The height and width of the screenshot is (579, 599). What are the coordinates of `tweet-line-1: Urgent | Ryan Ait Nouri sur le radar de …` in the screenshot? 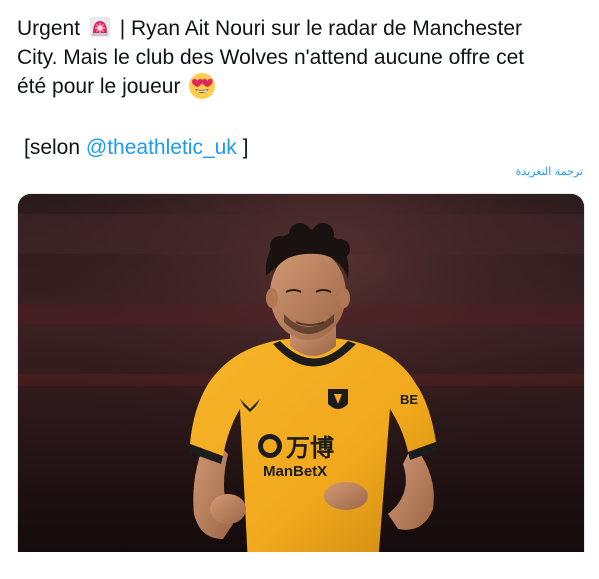 It's located at (299, 28).